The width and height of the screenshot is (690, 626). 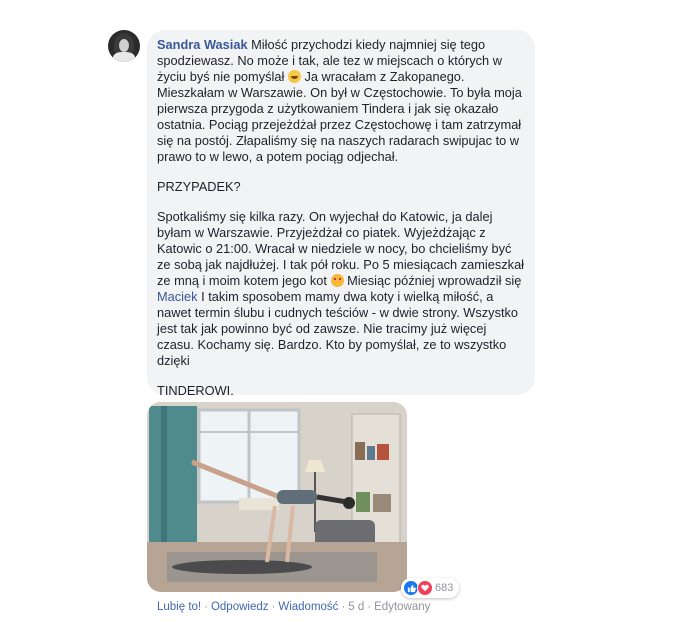 What do you see at coordinates (179, 607) in the screenshot?
I see `like-button: Lubię to!` at bounding box center [179, 607].